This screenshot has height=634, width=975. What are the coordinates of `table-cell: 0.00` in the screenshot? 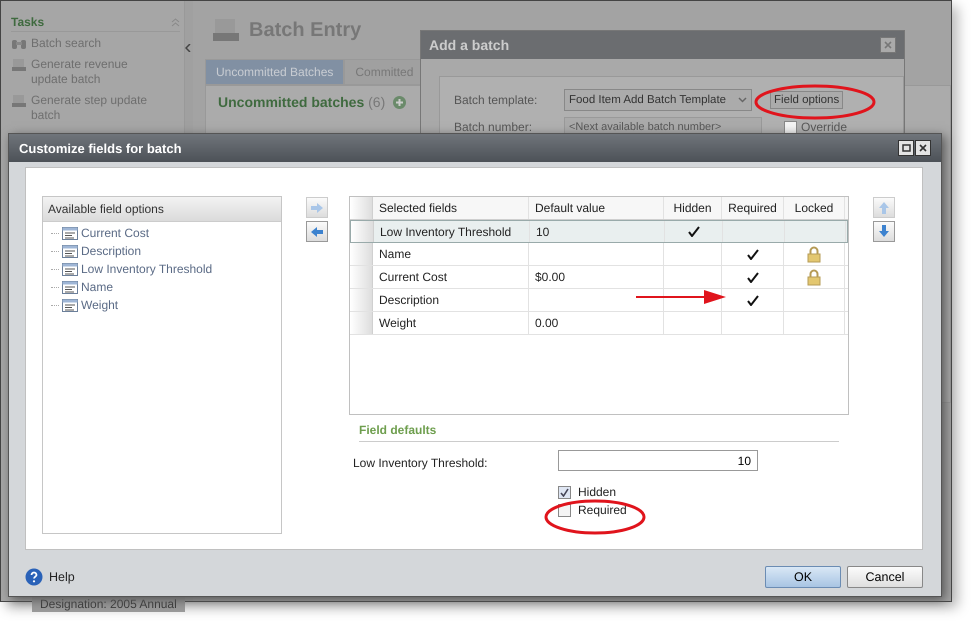 It's located at (596, 323).